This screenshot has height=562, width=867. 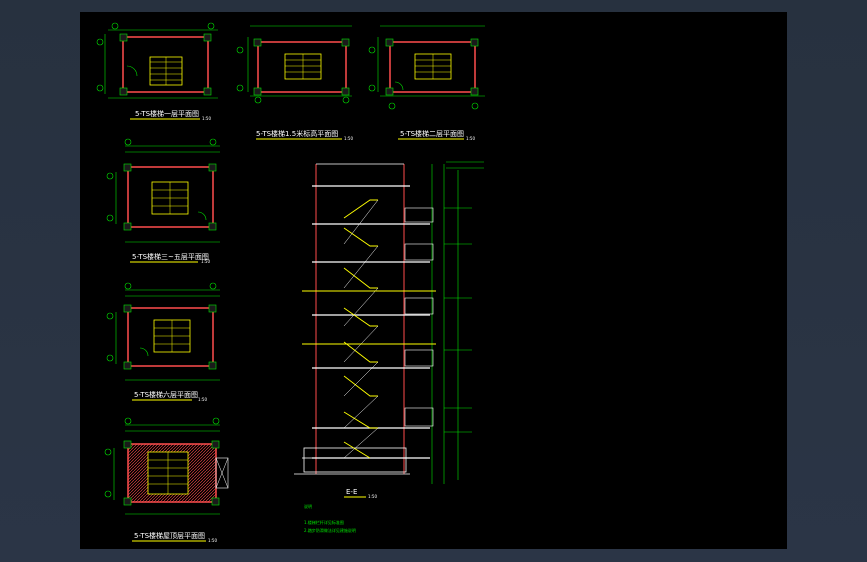 What do you see at coordinates (470, 138) in the screenshot?
I see `plan-3-scale: 1:50` at bounding box center [470, 138].